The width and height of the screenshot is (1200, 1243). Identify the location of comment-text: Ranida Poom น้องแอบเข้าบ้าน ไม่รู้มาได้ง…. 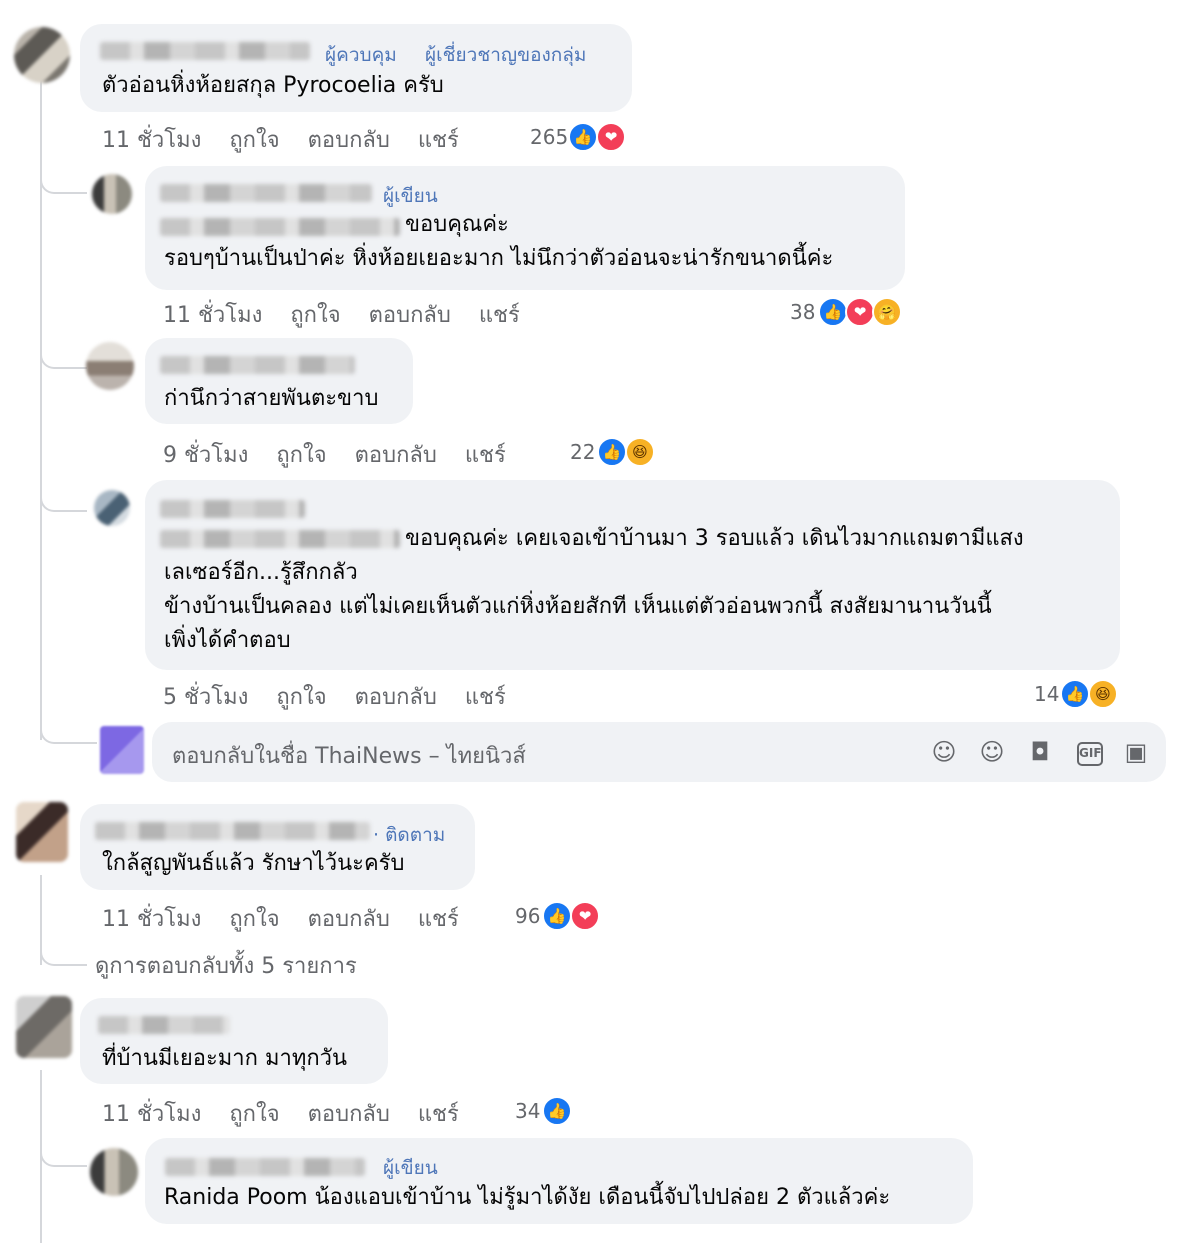
(527, 1197).